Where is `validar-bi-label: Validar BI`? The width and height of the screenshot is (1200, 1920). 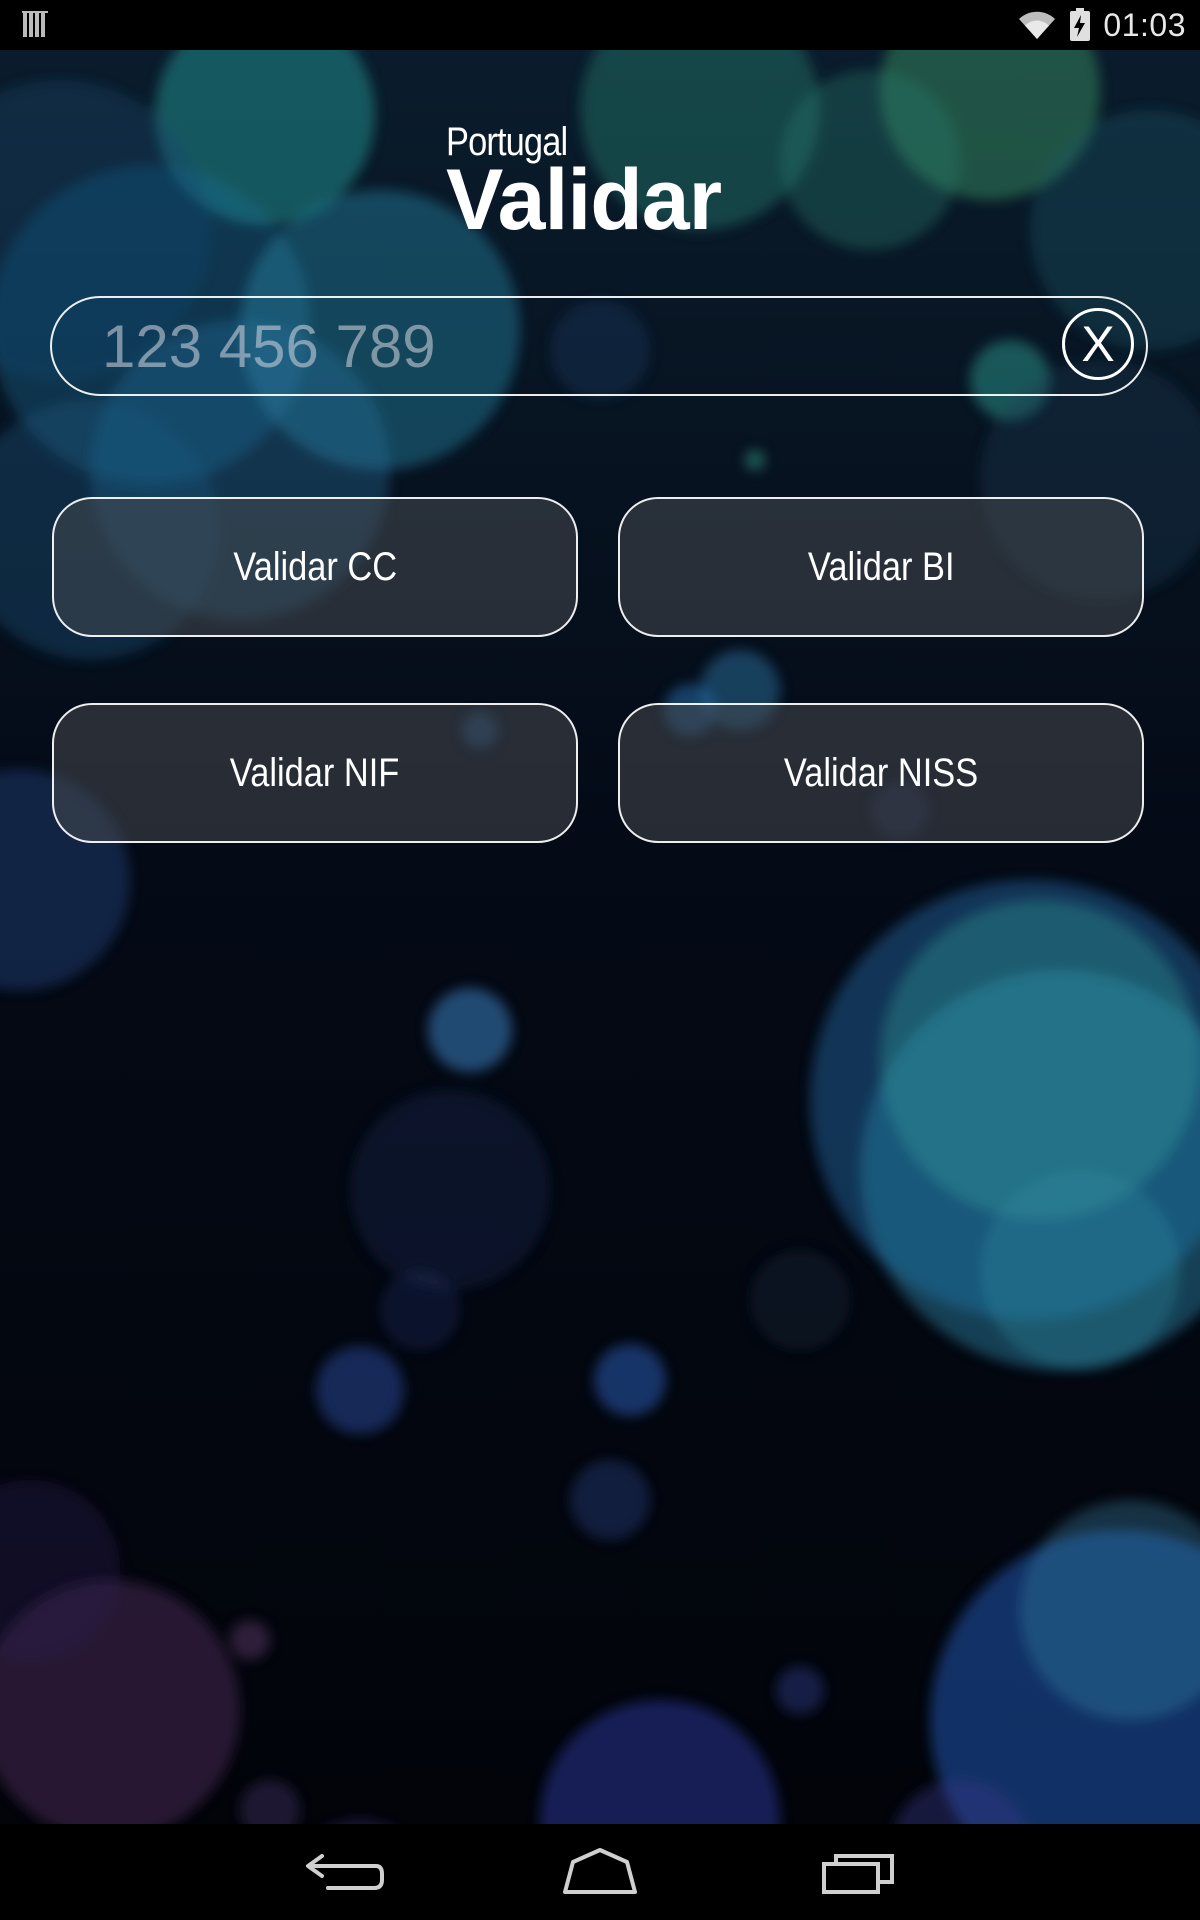
validar-bi-label: Validar BI is located at coordinates (881, 566).